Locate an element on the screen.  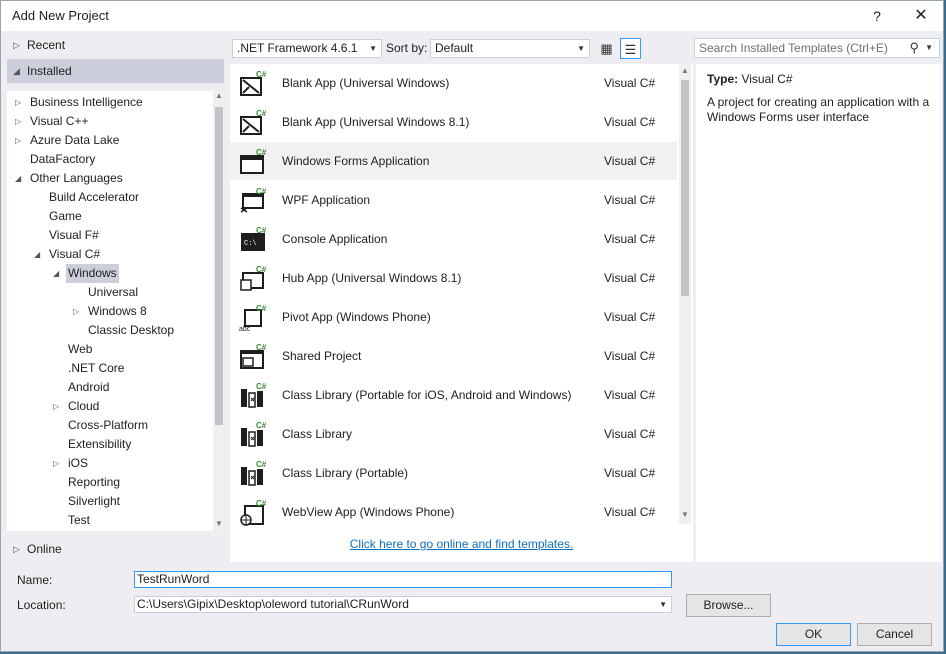
tree-scroll-thumb is located at coordinates (219, 266).